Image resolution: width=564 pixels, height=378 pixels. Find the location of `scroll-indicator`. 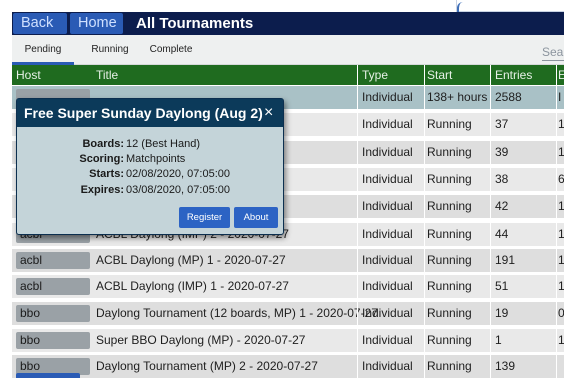

scroll-indicator is located at coordinates (48, 375).